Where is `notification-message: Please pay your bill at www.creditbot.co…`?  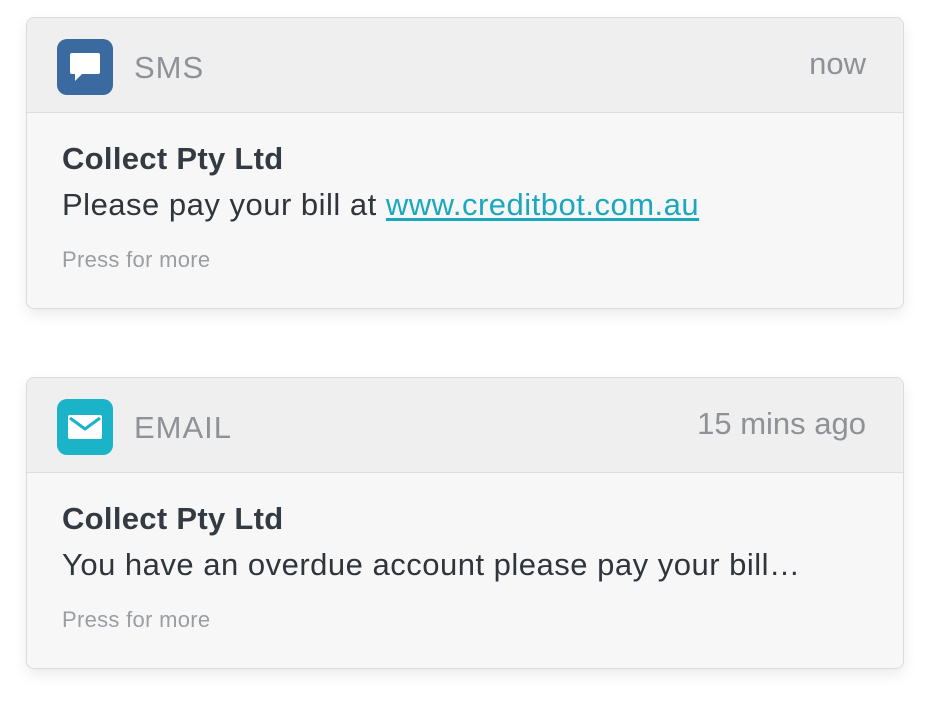
notification-message: Please pay your bill at www.creditbot.co… is located at coordinates (467, 205).